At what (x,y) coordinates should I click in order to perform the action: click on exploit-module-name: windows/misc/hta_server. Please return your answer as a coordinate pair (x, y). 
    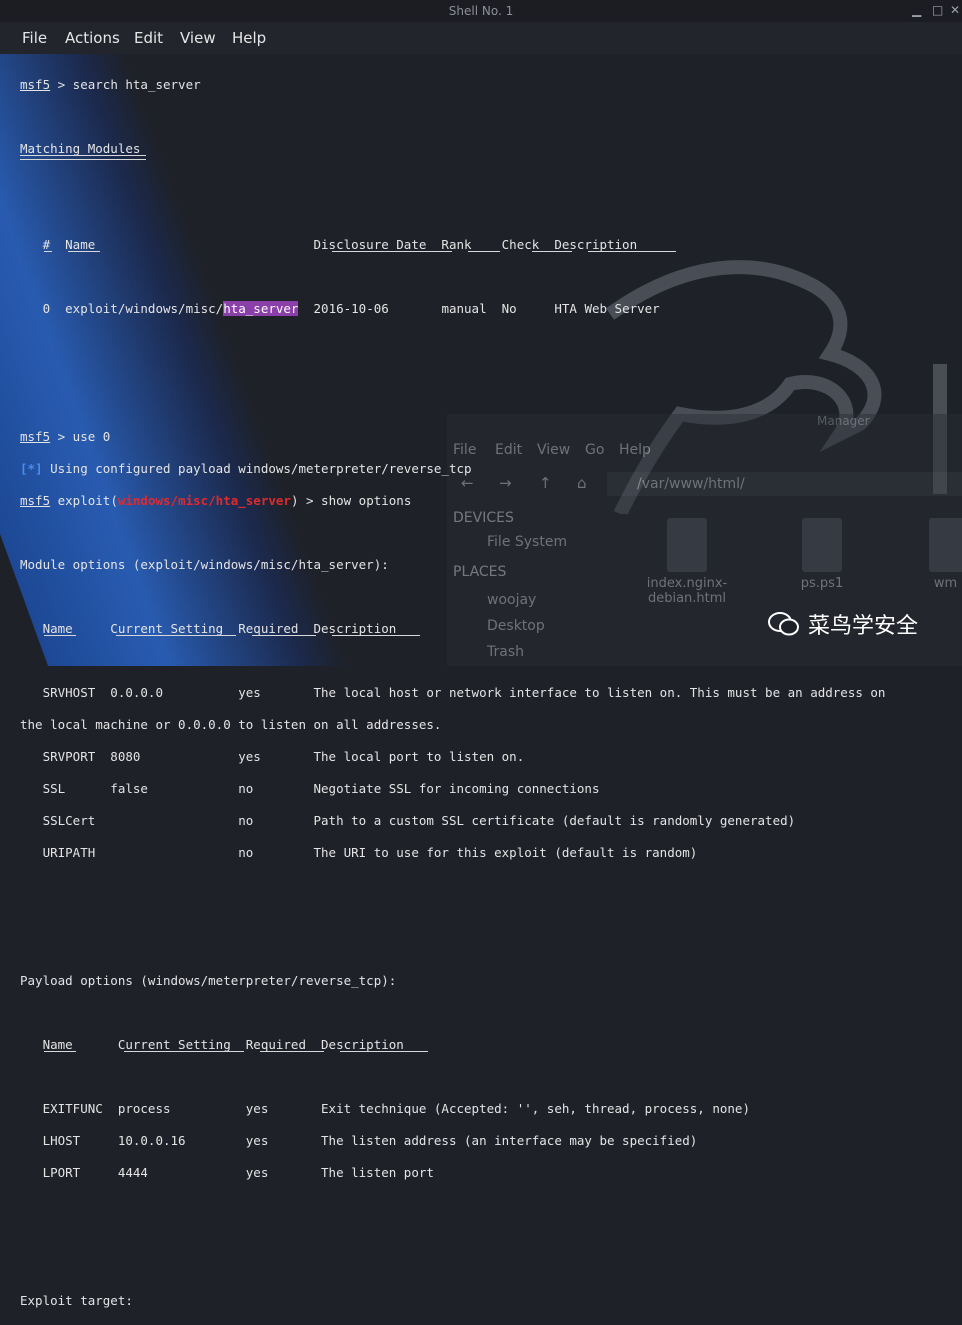
    Looking at the image, I should click on (204, 500).